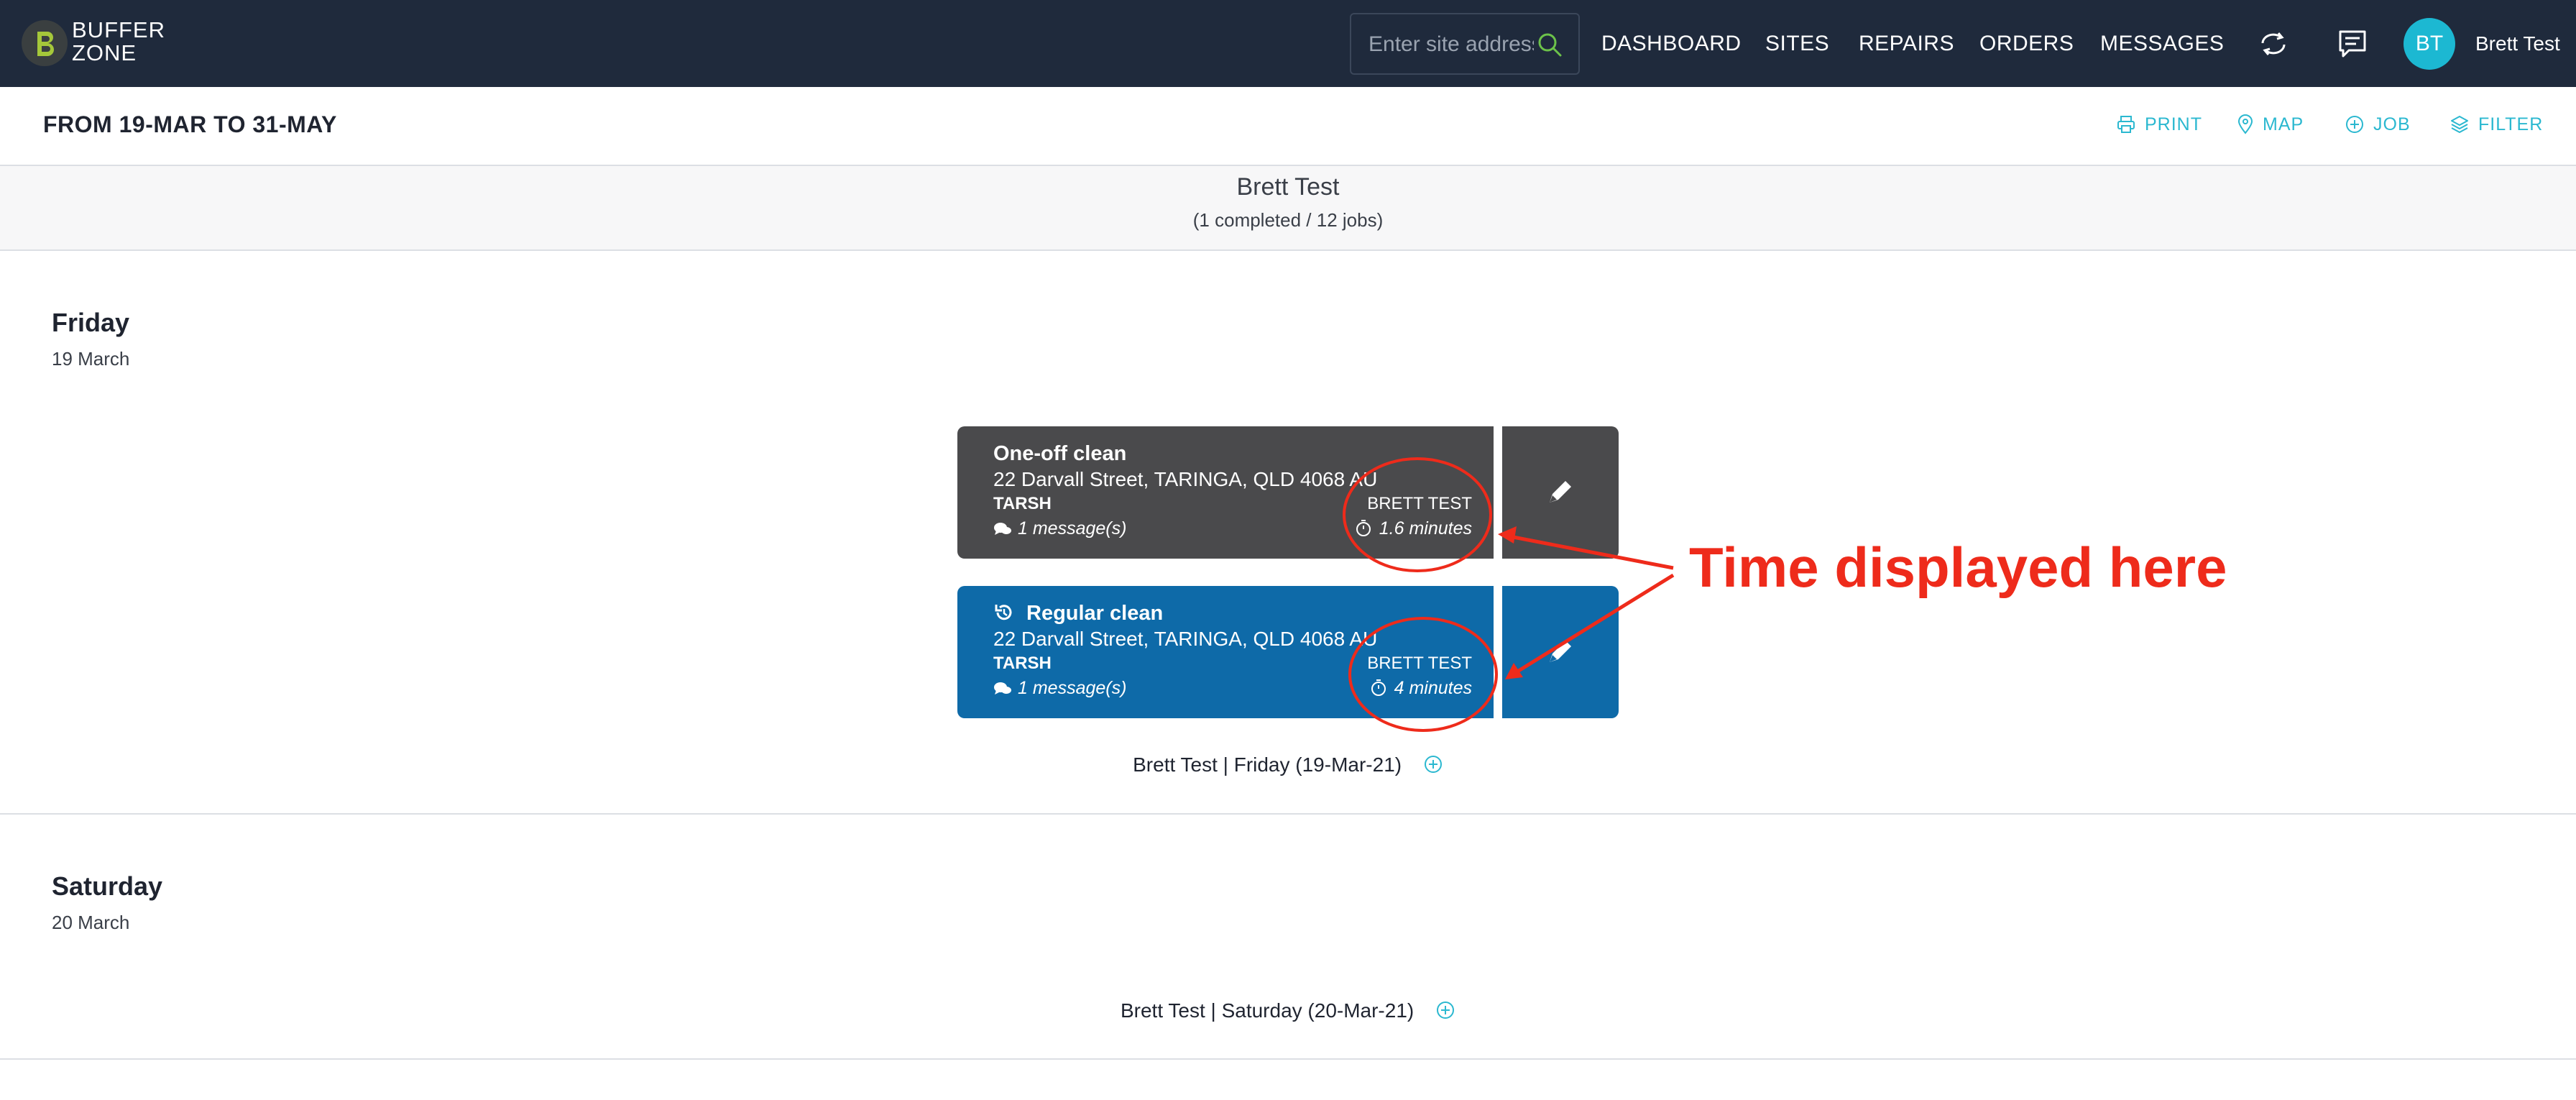  Describe the element at coordinates (104, 52) in the screenshot. I see `logo-line-2: ZONE` at that location.